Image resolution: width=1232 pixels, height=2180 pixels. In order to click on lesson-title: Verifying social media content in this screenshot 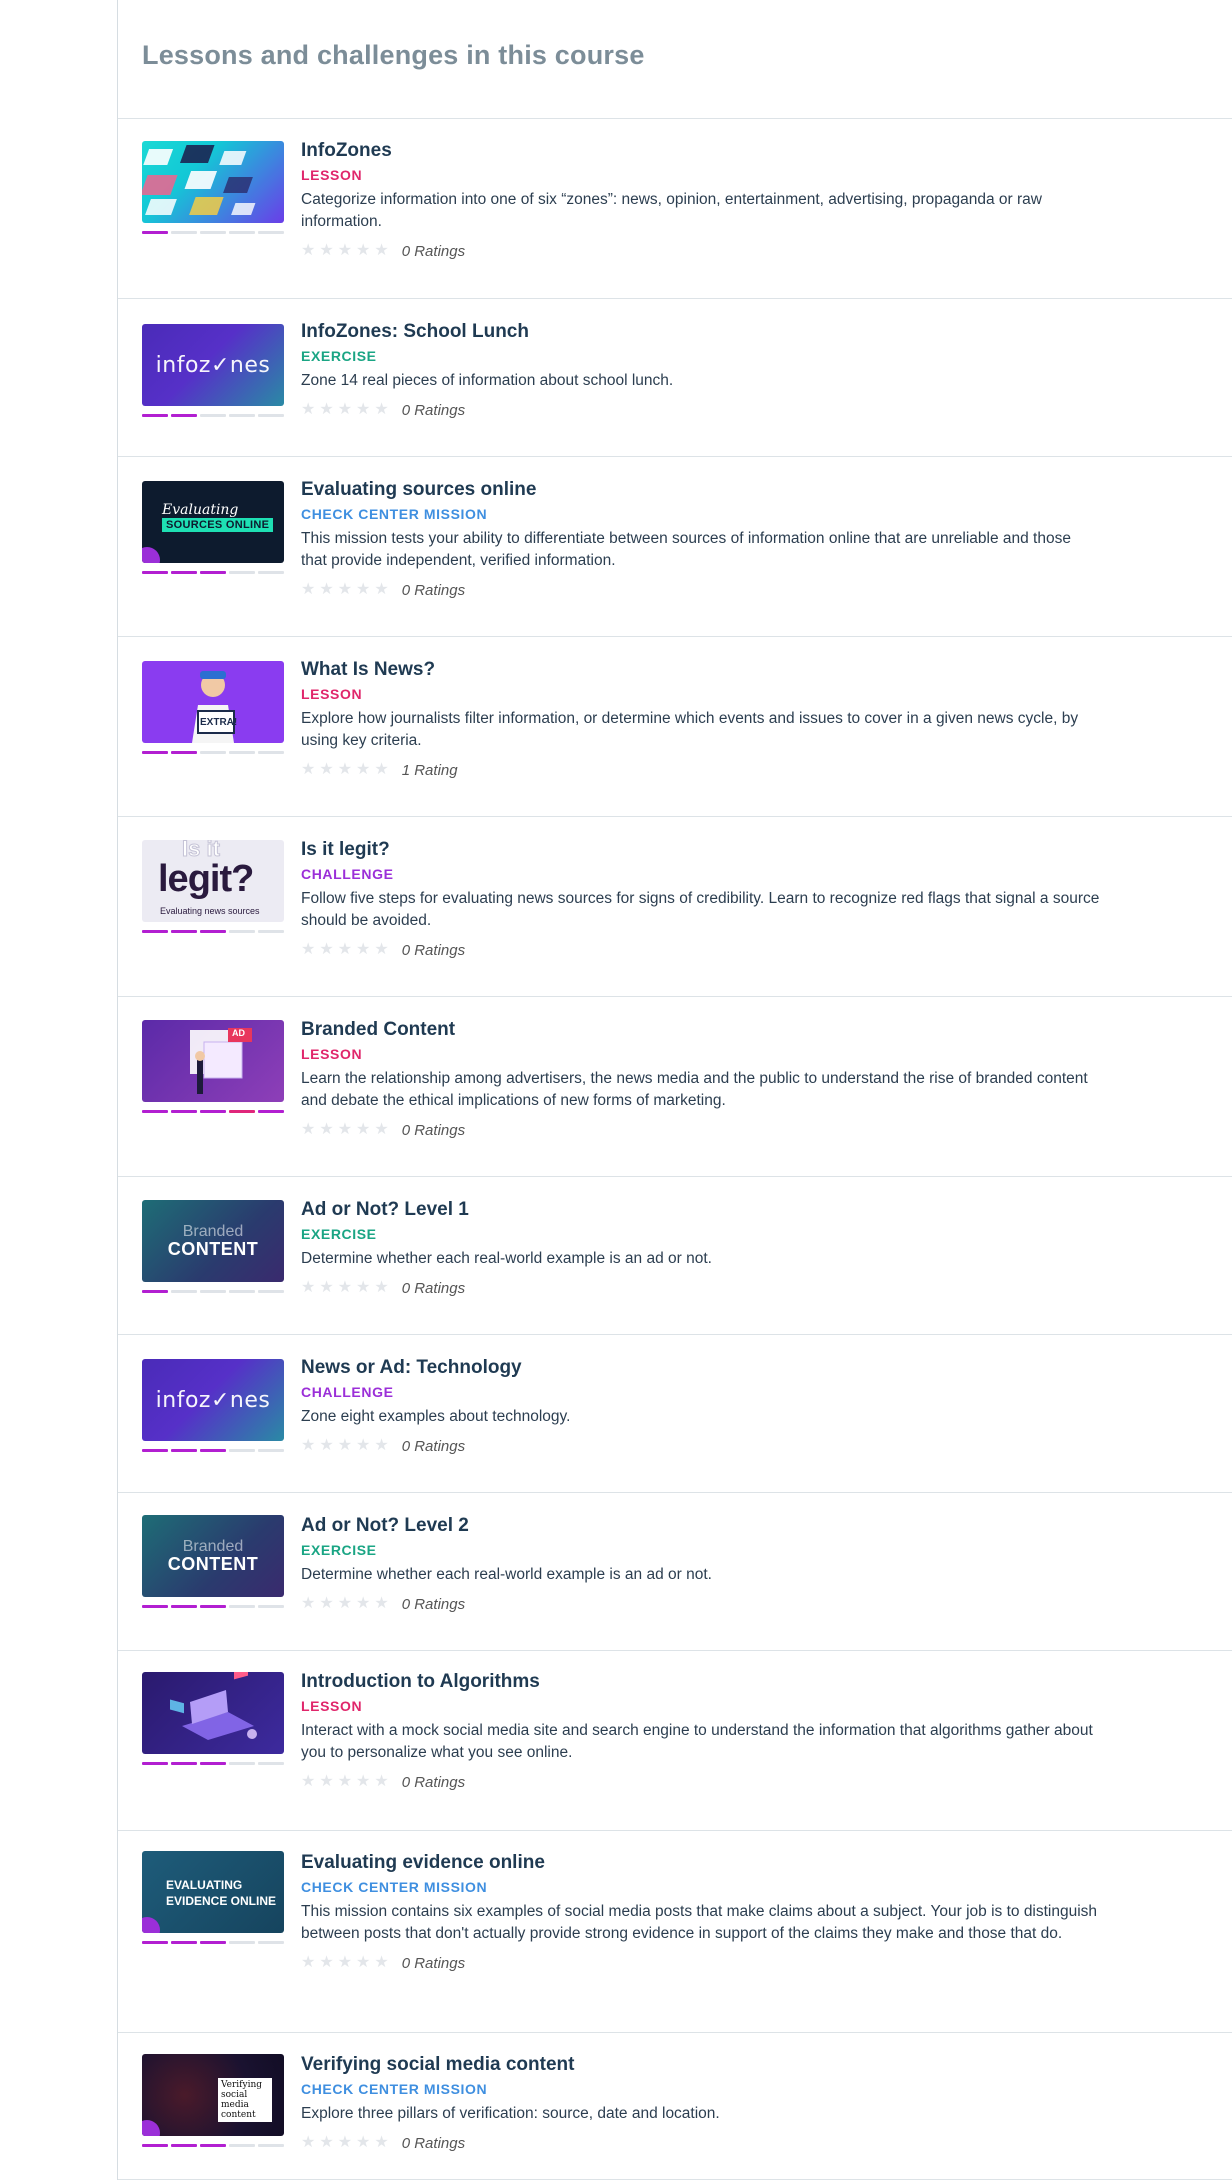, I will do `click(701, 2065)`.